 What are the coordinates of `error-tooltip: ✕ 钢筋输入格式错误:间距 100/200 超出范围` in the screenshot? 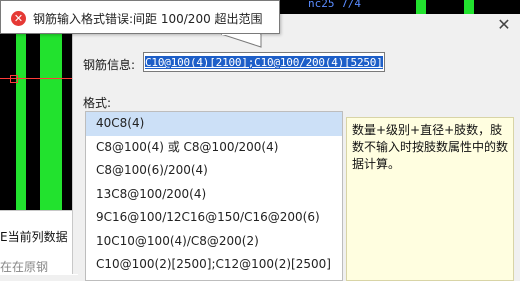 It's located at (140, 24).